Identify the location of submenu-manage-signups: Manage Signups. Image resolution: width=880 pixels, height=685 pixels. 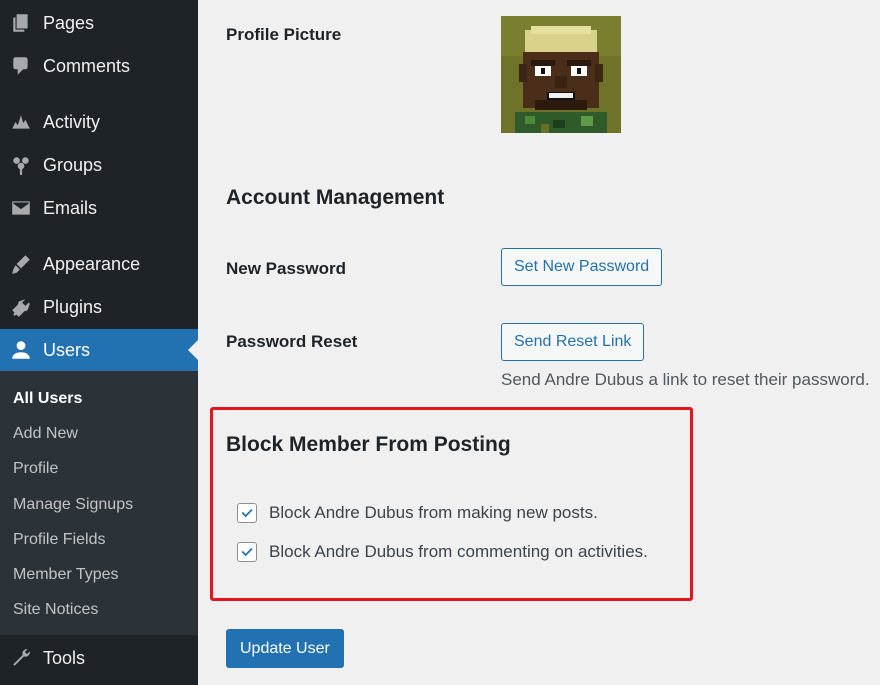
(73, 505).